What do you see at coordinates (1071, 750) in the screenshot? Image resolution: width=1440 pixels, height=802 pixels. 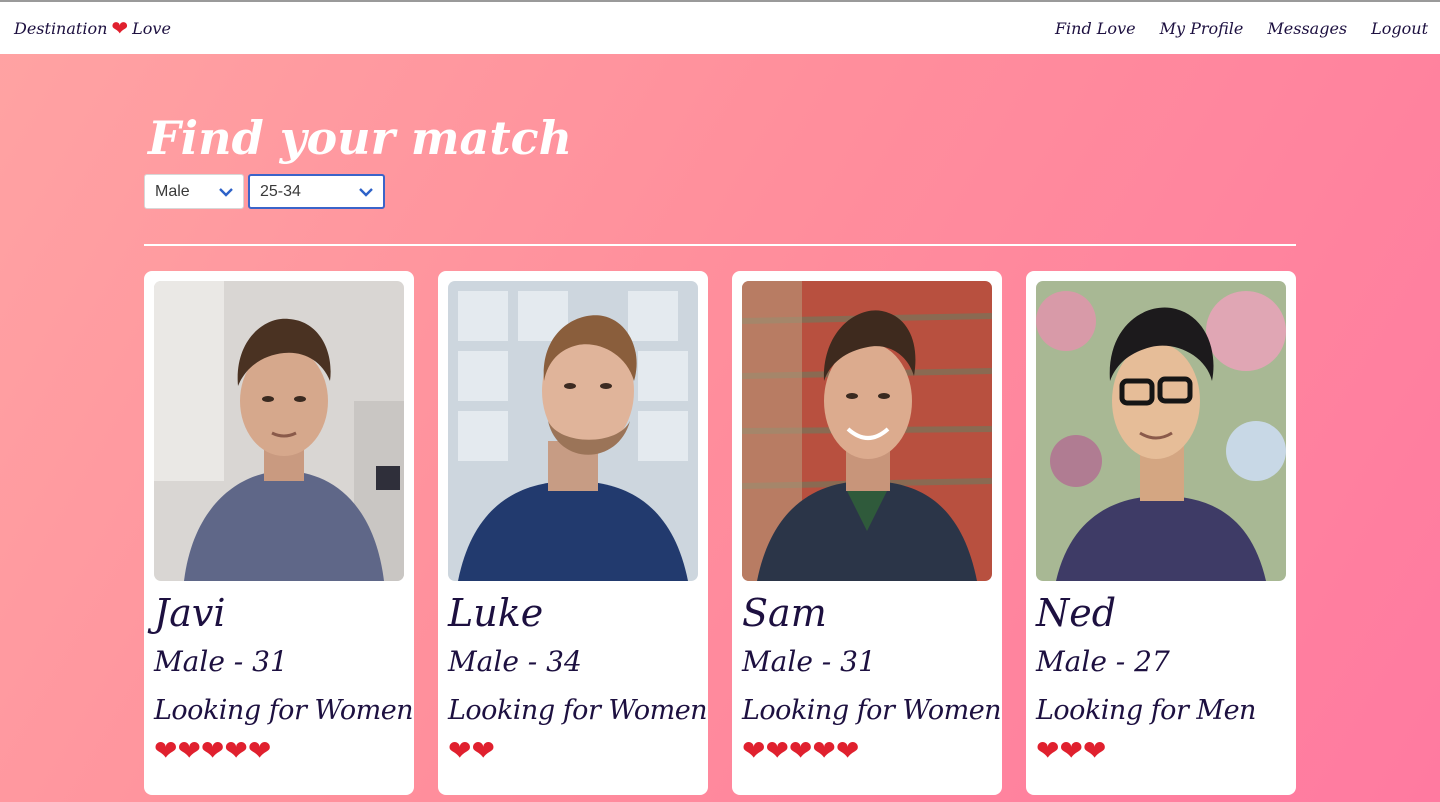 I see `heart-icon: ❤❤❤` at bounding box center [1071, 750].